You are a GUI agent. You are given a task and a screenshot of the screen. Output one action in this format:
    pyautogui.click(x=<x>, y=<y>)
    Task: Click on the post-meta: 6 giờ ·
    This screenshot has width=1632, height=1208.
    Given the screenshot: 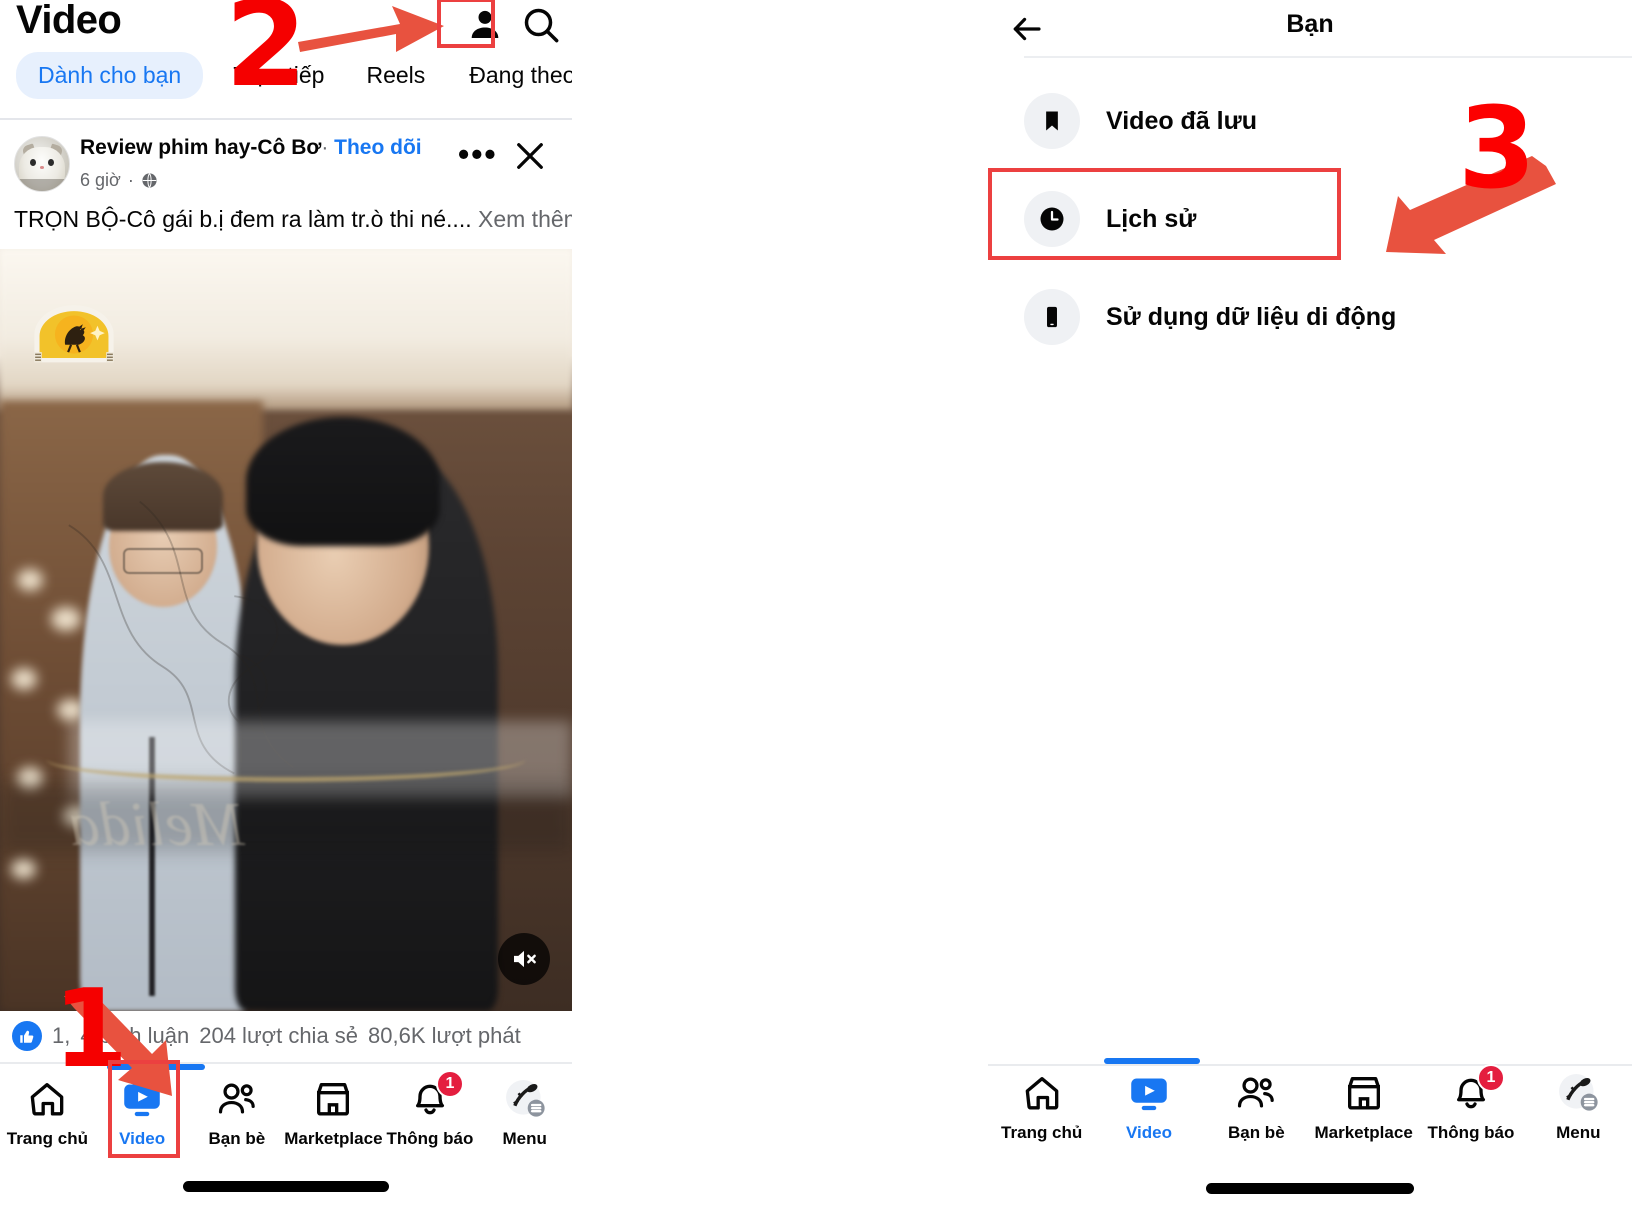 What is the action you would take?
    pyautogui.click(x=119, y=180)
    